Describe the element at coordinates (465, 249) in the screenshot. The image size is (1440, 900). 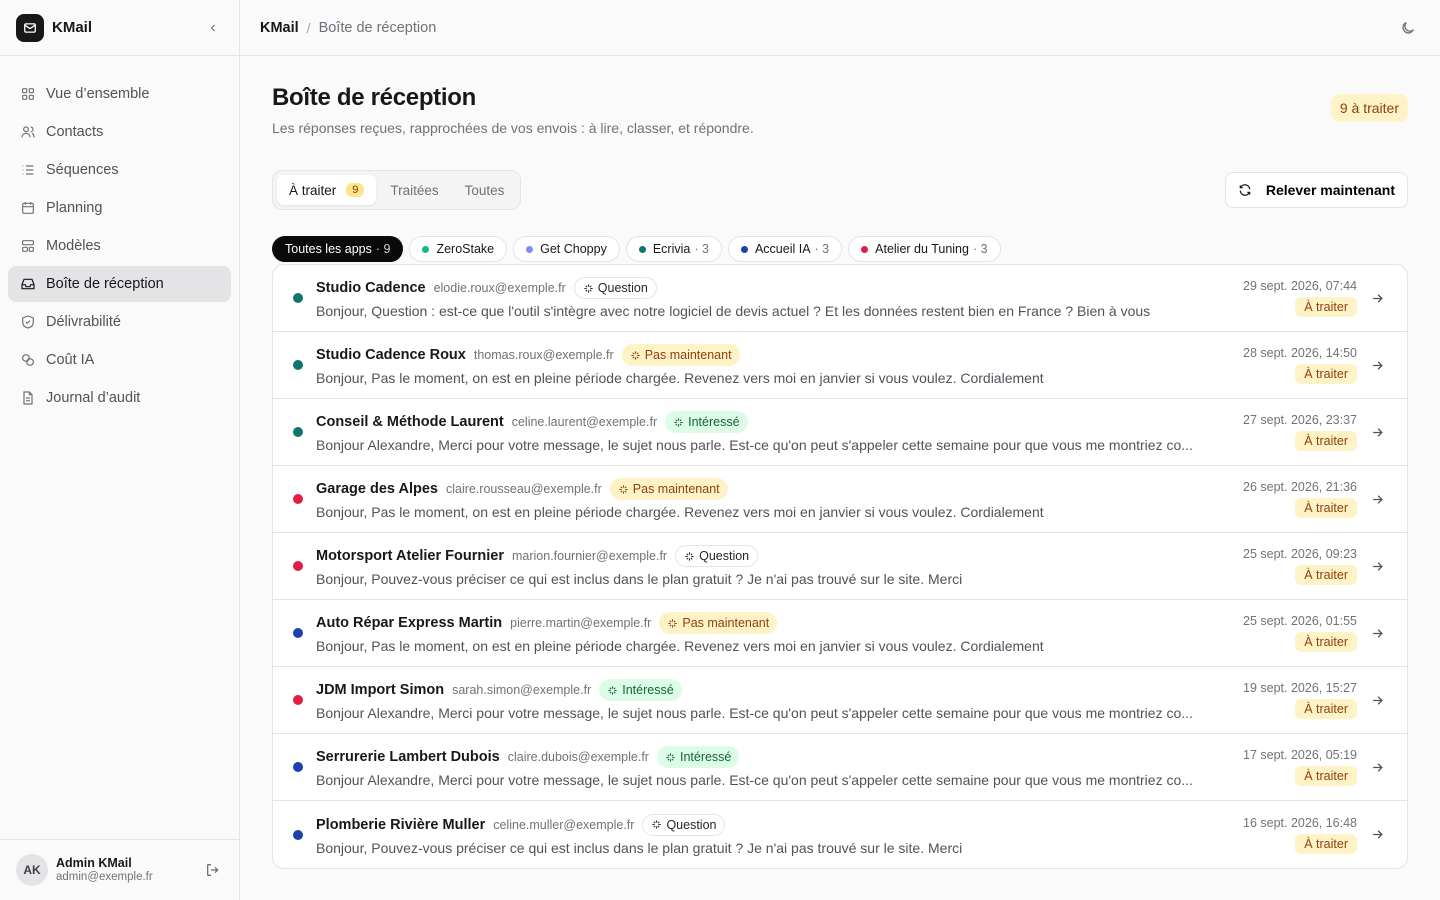
I see `filter-label: ZeroStake` at that location.